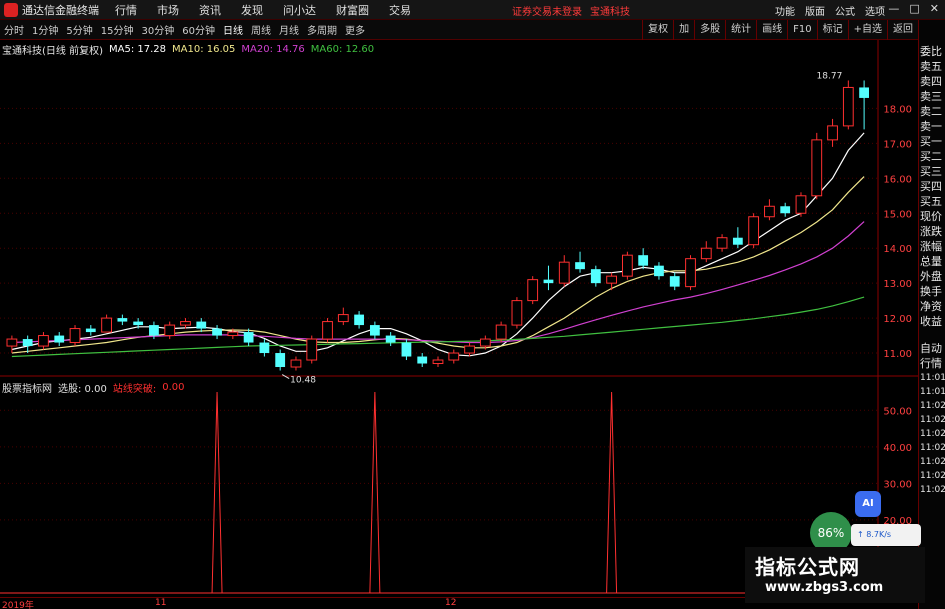 The image size is (945, 609). I want to click on period-multi: 多周期, so click(322, 29).